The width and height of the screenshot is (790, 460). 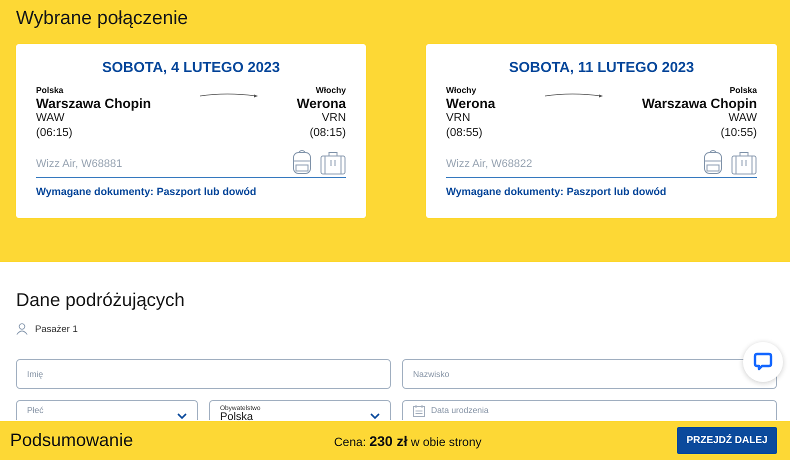 What do you see at coordinates (589, 374) in the screenshot?
I see `input-field: Nazwisko` at bounding box center [589, 374].